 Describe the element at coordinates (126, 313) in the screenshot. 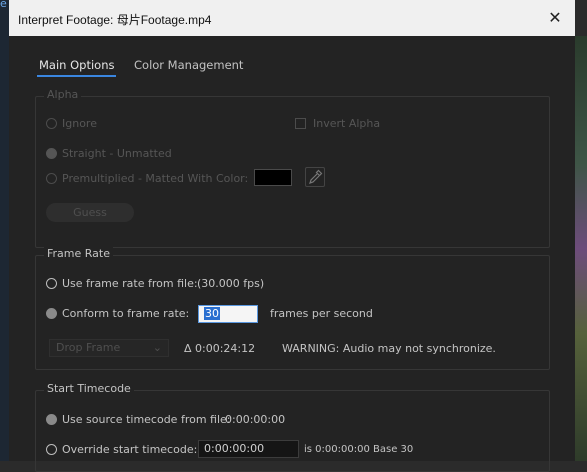

I see `conform-frame-rate-label: Conform to frame rate:` at that location.